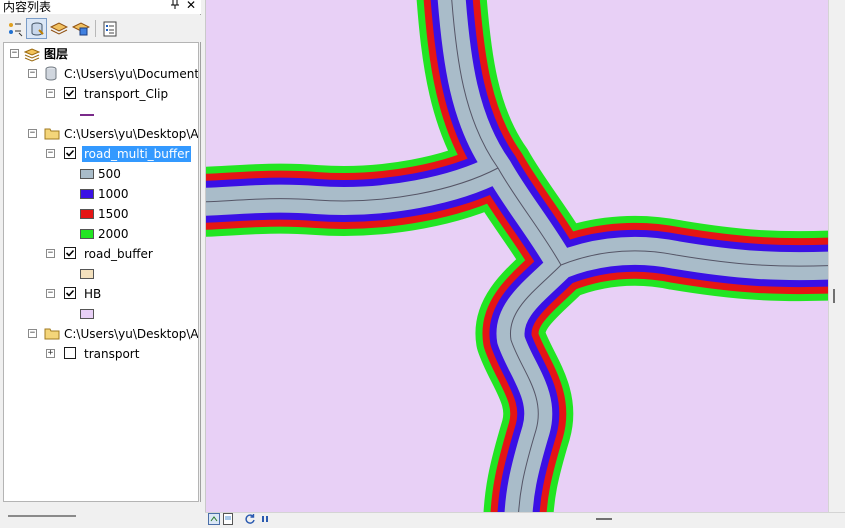 Image resolution: width=845 pixels, height=528 pixels. What do you see at coordinates (118, 254) in the screenshot?
I see `layer-name: road_buffer` at bounding box center [118, 254].